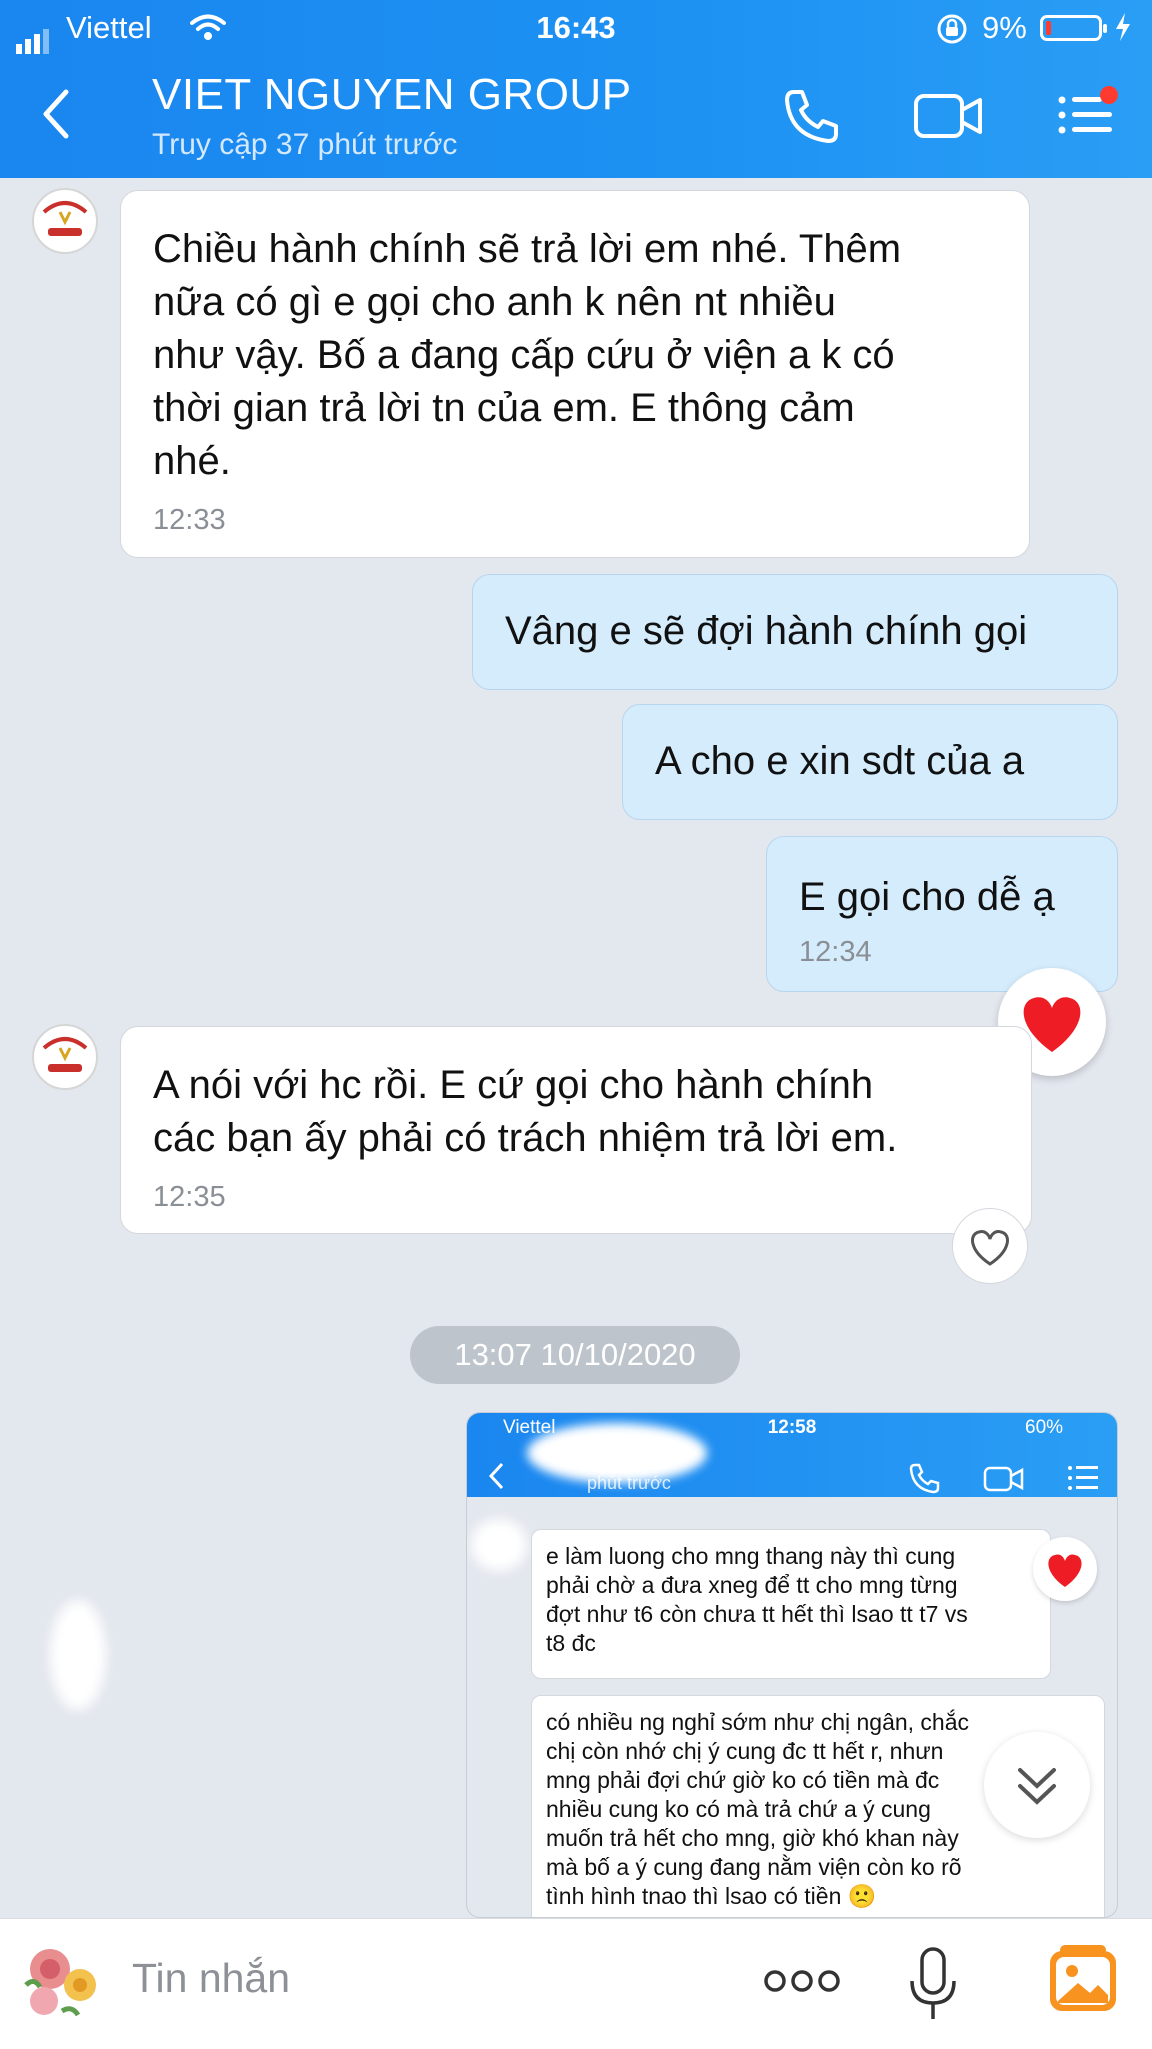 The height and width of the screenshot is (2049, 1152). Describe the element at coordinates (189, 1197) in the screenshot. I see `message-time: 12:35` at that location.